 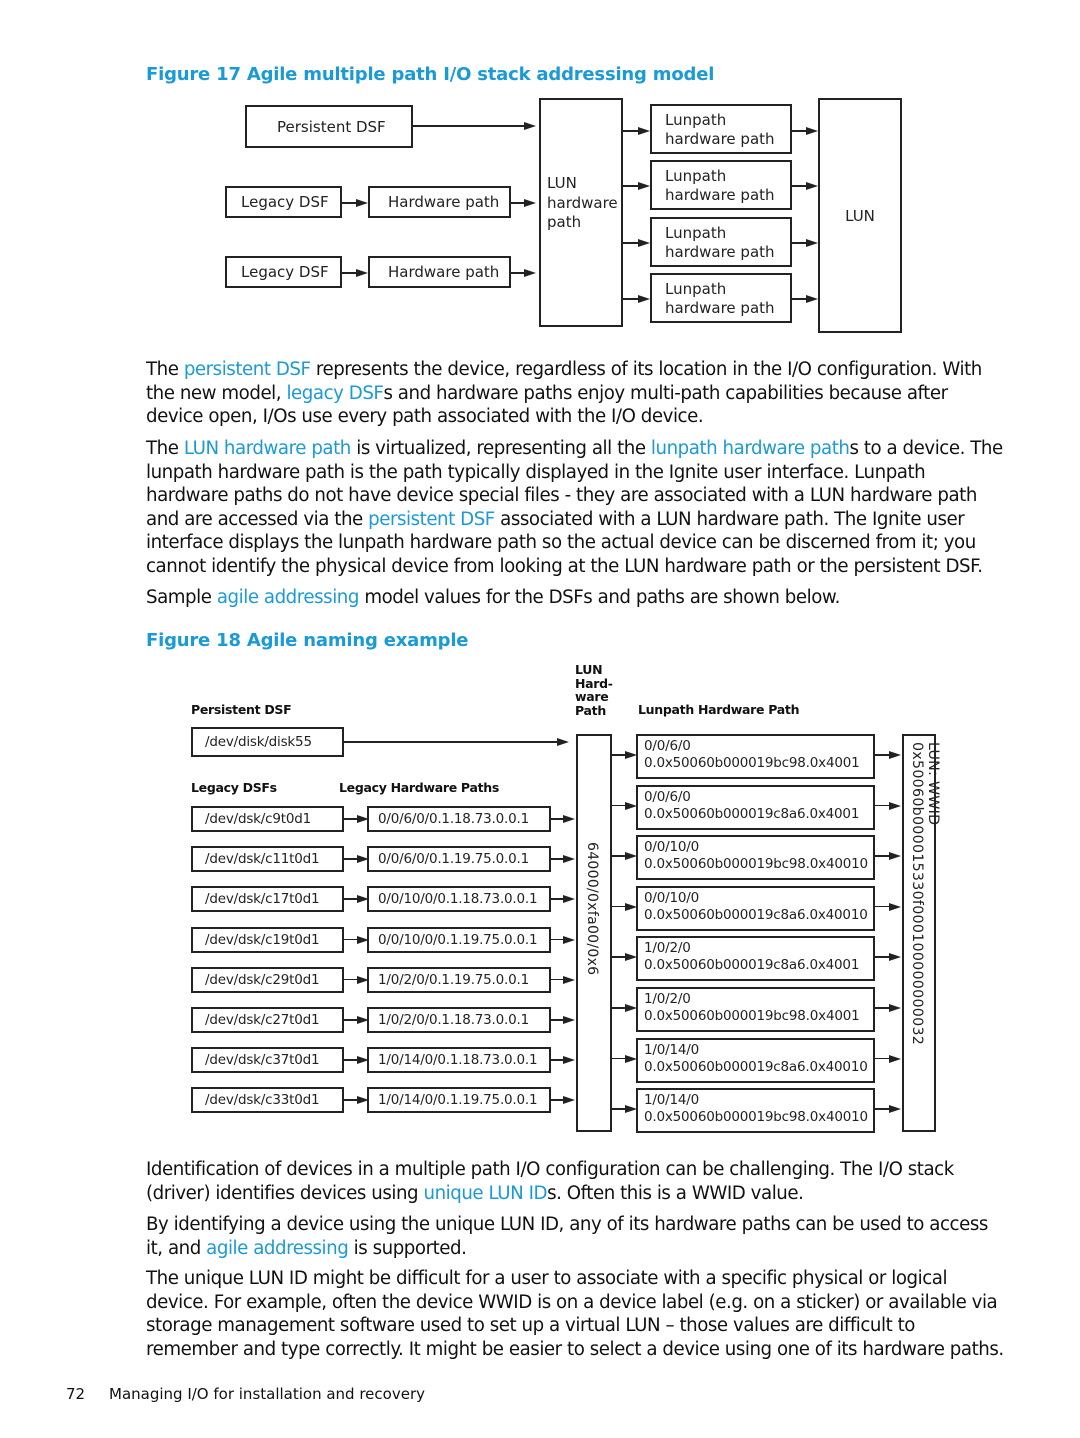 I want to click on lunpath-hba: 0/0/10/0, so click(x=671, y=847).